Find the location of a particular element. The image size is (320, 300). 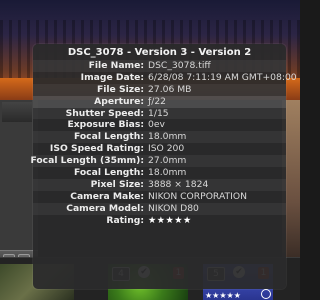

thumbnail-rating-stars: ★★★★★ is located at coordinates (223, 295).